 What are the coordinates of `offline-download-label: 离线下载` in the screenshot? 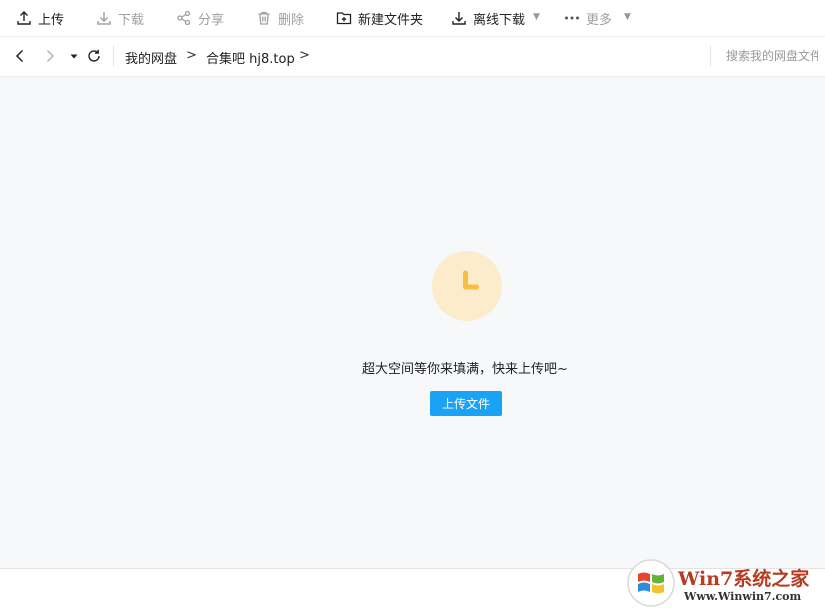 It's located at (499, 20).